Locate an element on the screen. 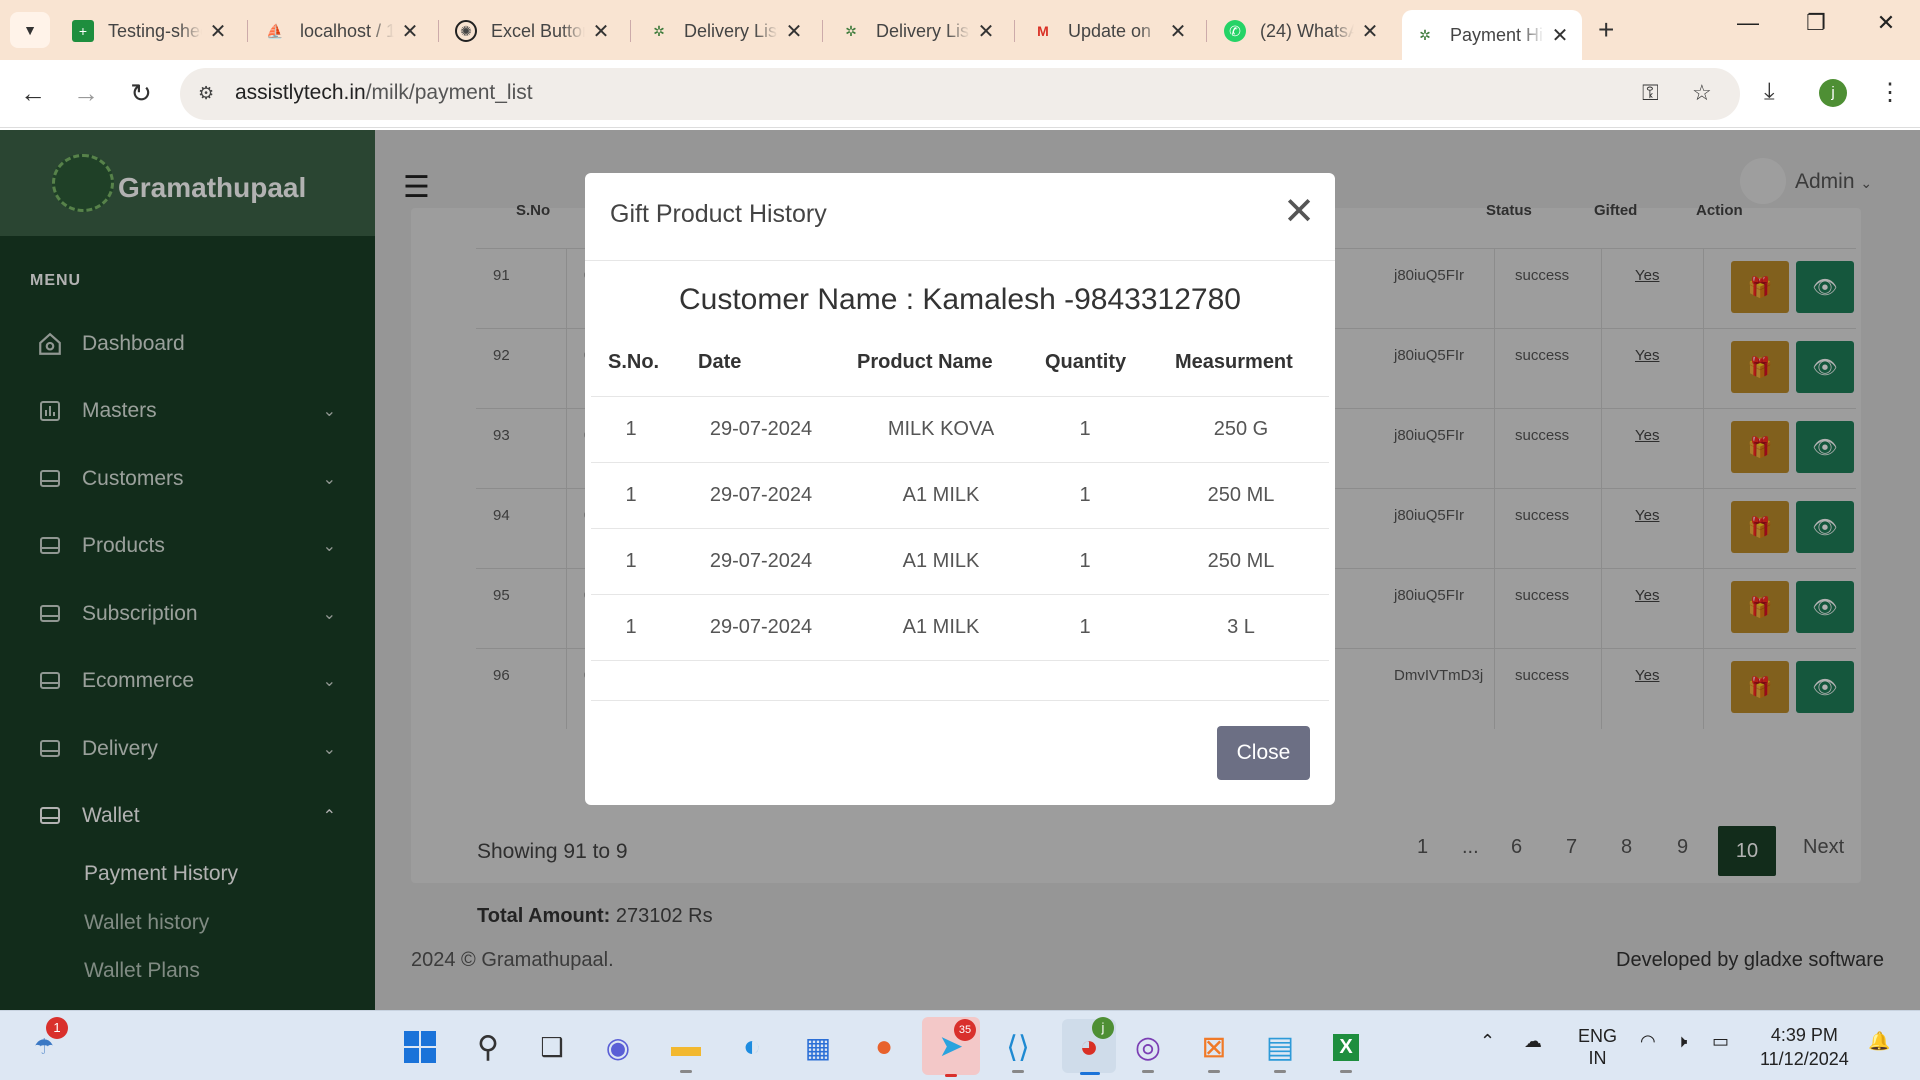 This screenshot has height=1080, width=1920. browser-tab: ⛵ localhost / 127 ✕ is located at coordinates (342, 31).